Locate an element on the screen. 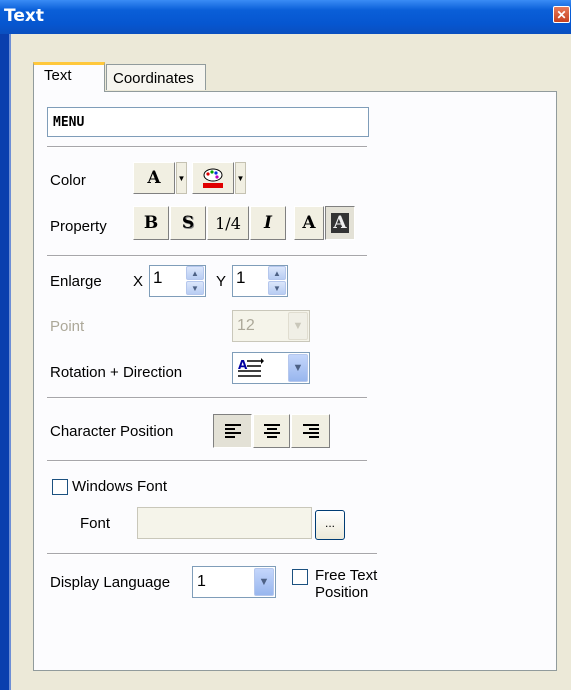 The image size is (571, 690). enlarge-y-value: 1 is located at coordinates (241, 277).